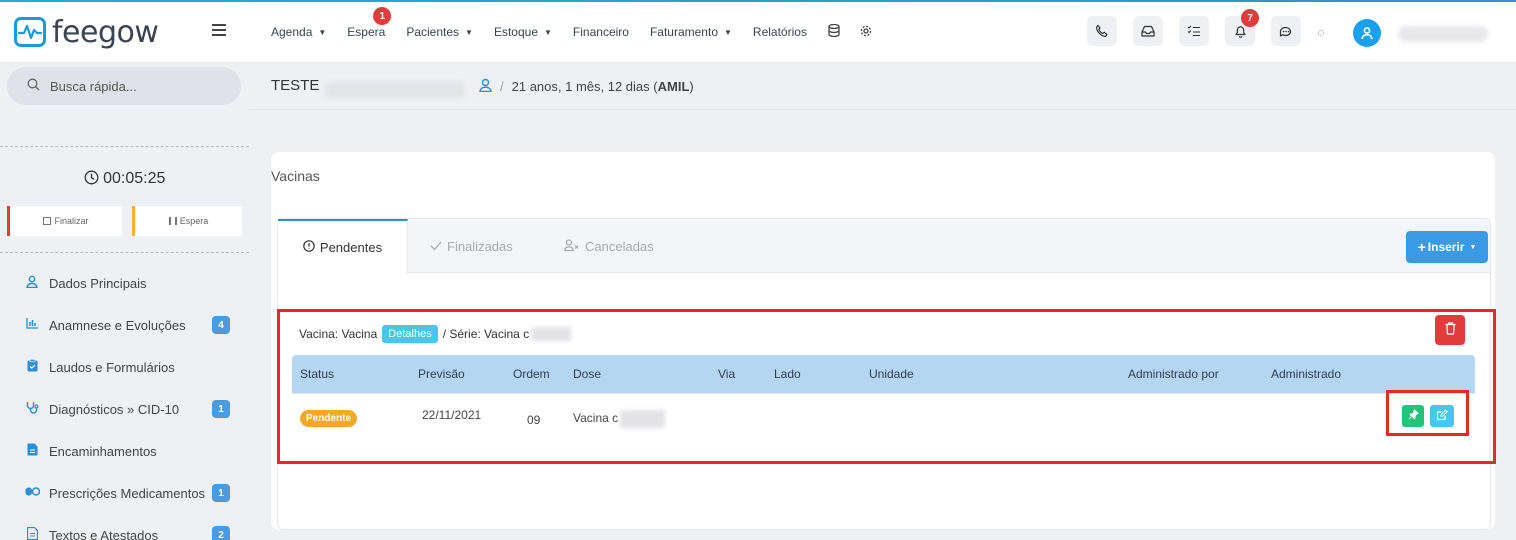  Describe the element at coordinates (596, 418) in the screenshot. I see `dose-value: Vacina c` at that location.